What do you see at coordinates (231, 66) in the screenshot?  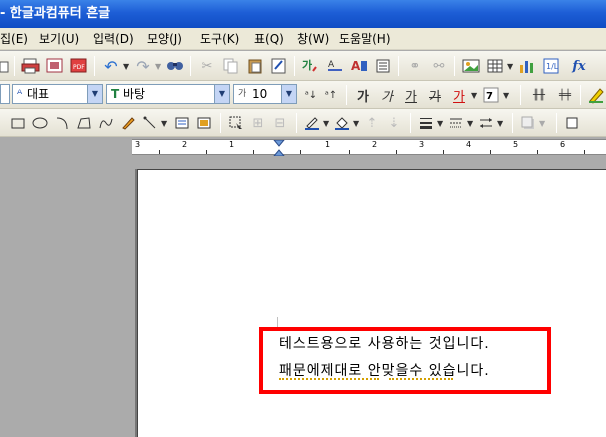 I see `copy-icon` at bounding box center [231, 66].